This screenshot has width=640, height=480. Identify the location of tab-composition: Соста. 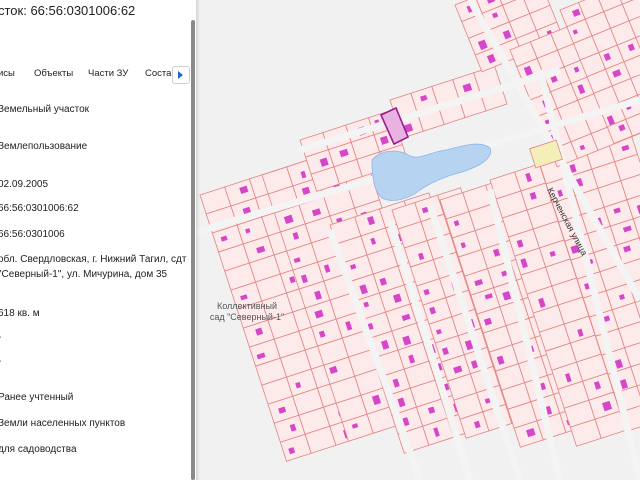
(158, 73).